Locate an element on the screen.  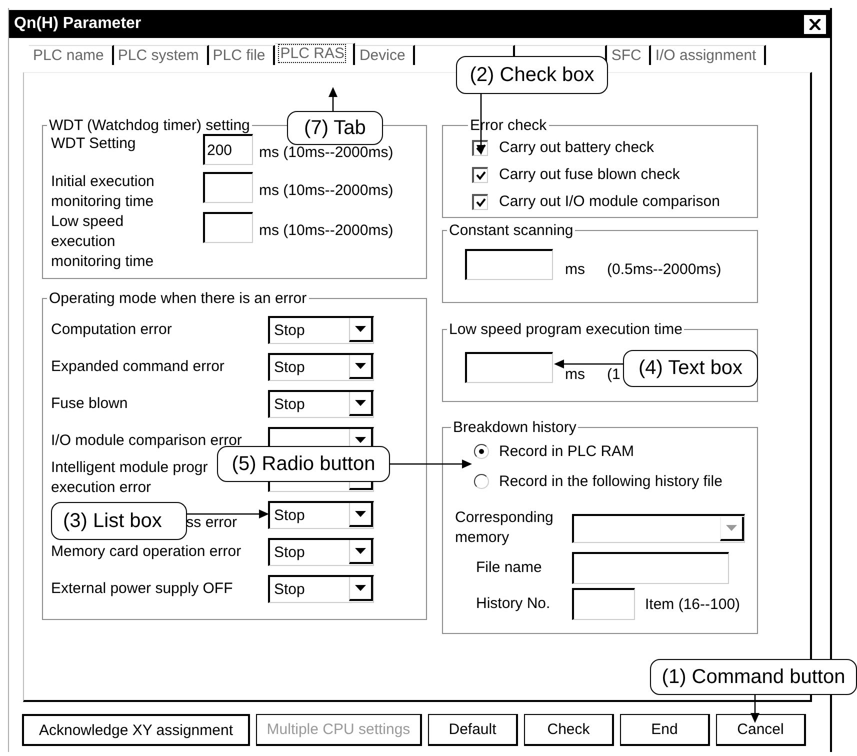
field-label: File name is located at coordinates (509, 568).